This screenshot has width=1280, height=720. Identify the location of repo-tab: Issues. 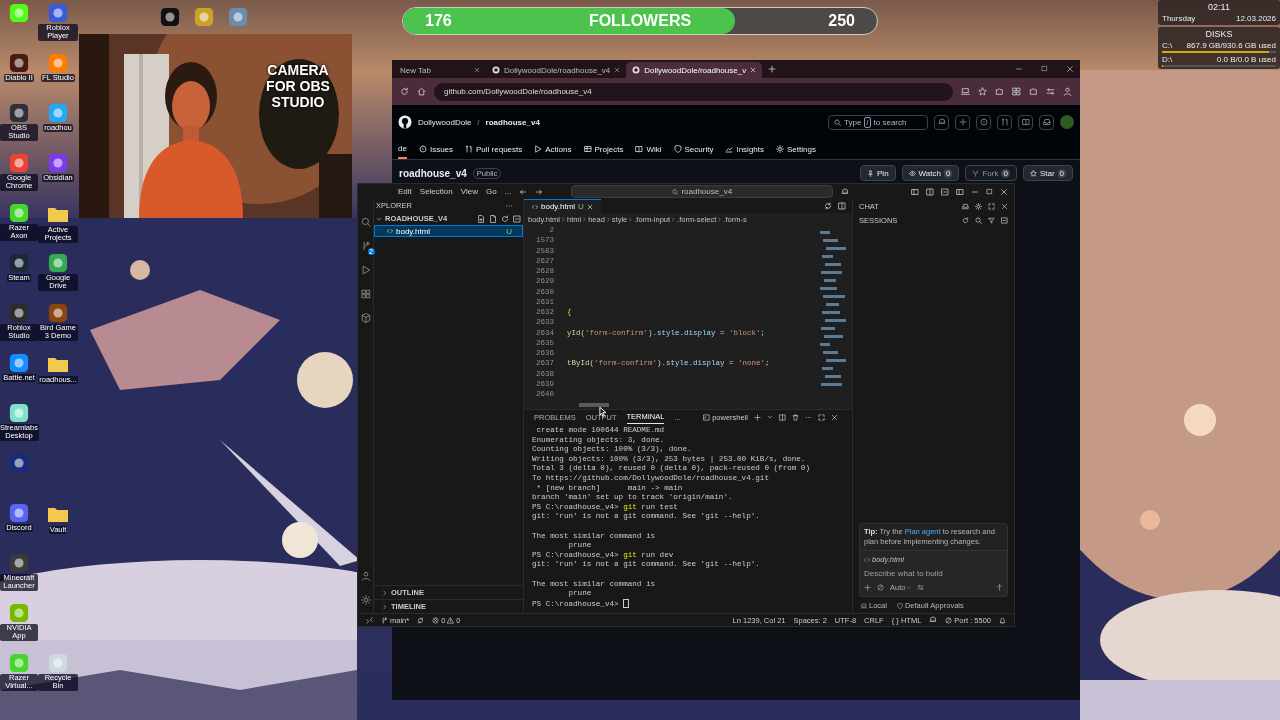
(436, 149).